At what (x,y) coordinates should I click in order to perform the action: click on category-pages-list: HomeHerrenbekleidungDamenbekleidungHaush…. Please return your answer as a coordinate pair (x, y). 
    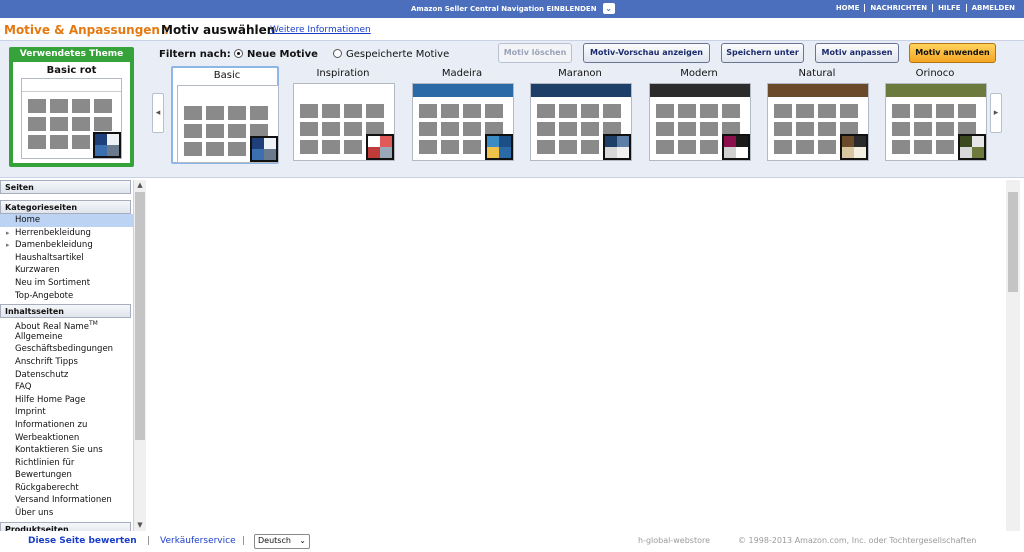
    Looking at the image, I should click on (66, 258).